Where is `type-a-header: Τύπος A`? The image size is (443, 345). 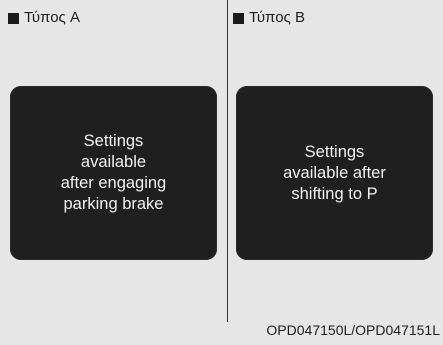
type-a-header: Τύπος A is located at coordinates (44, 18).